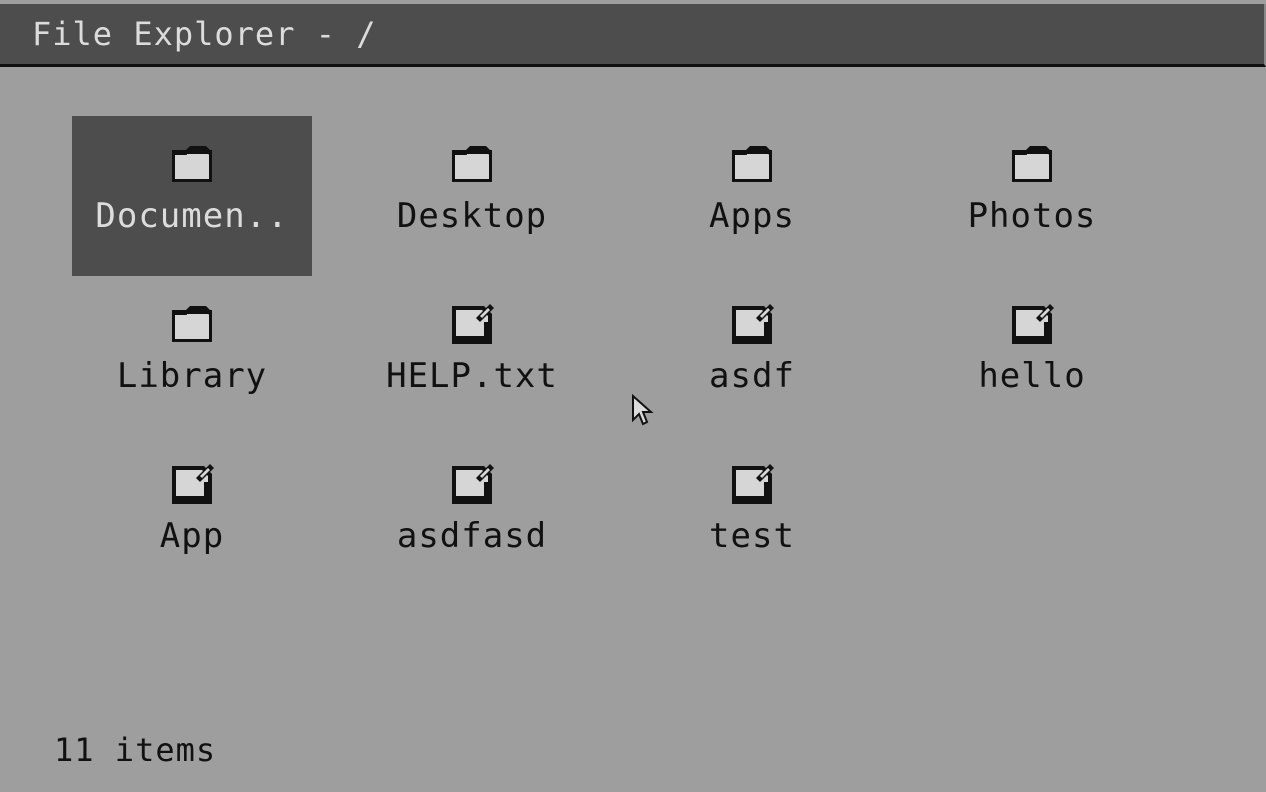 The image size is (1266, 792). Describe the element at coordinates (472, 376) in the screenshot. I see `item-label: HELP.txt` at that location.